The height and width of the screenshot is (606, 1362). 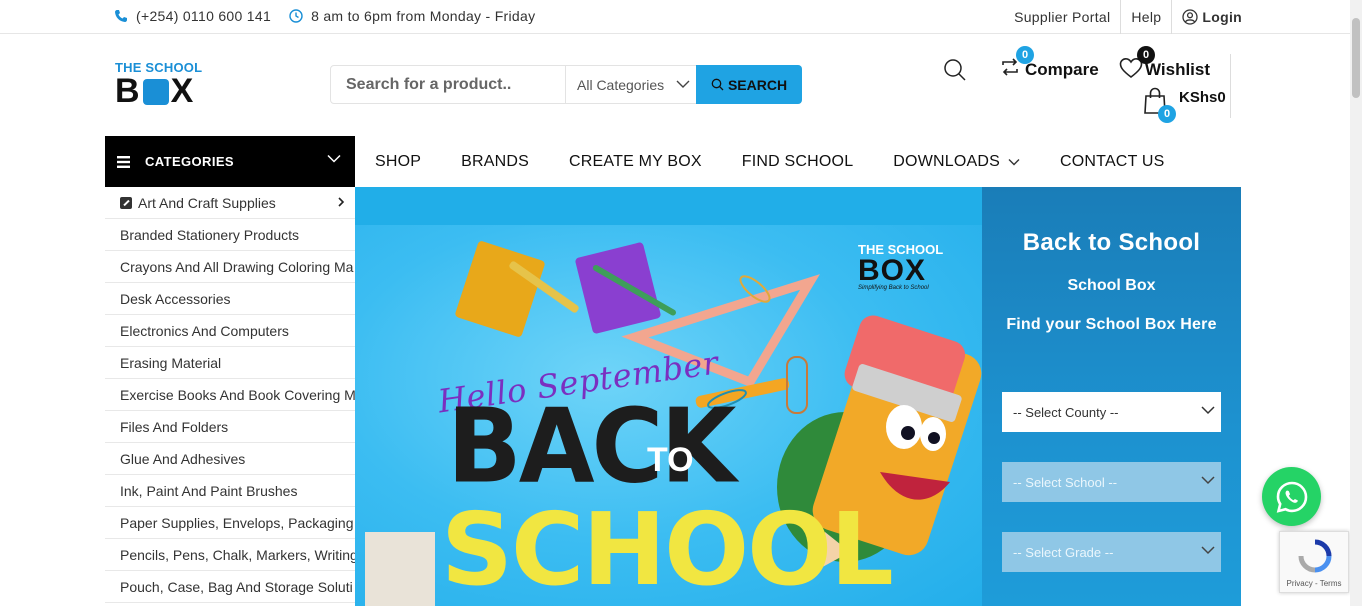 I want to click on compare-button: 0 Compare, so click(x=1049, y=63).